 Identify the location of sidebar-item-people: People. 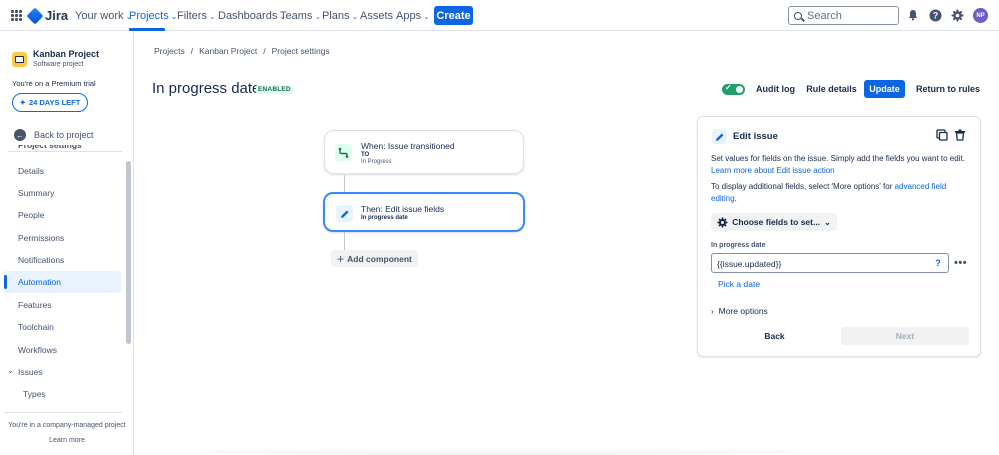
(31, 215).